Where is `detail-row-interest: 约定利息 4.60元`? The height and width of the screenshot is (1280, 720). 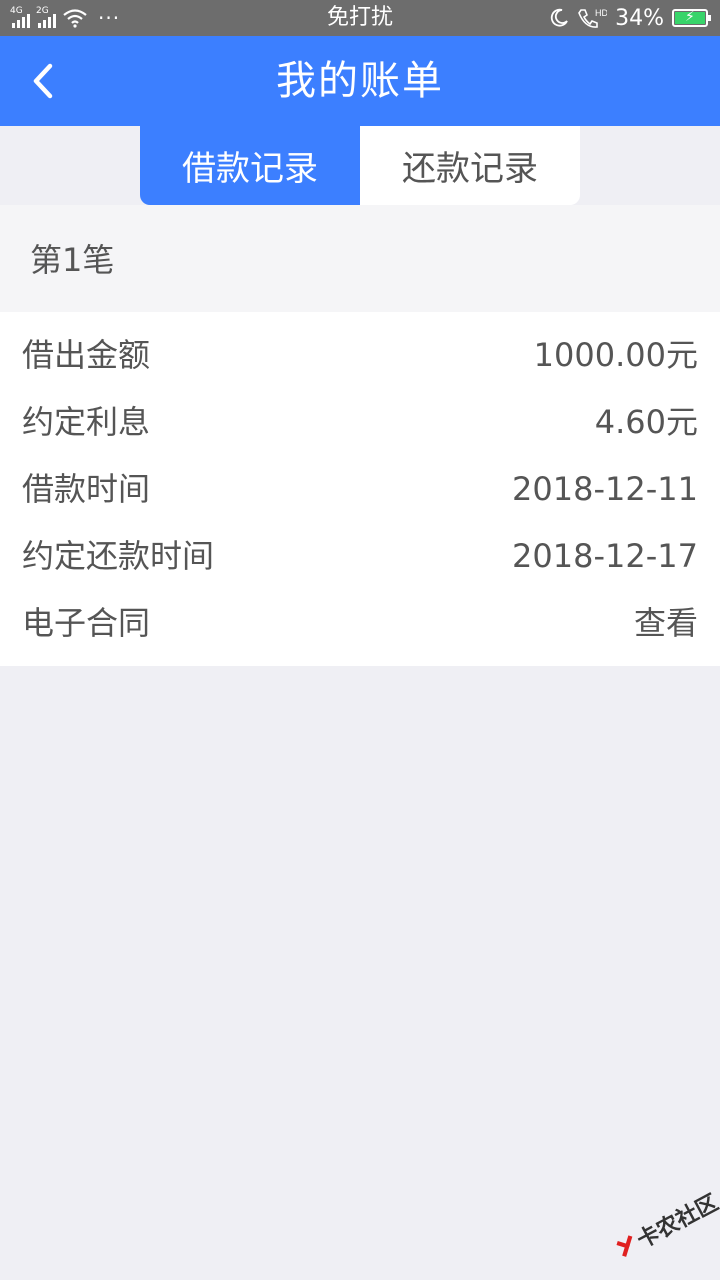 detail-row-interest: 约定利息 4.60元 is located at coordinates (360, 422).